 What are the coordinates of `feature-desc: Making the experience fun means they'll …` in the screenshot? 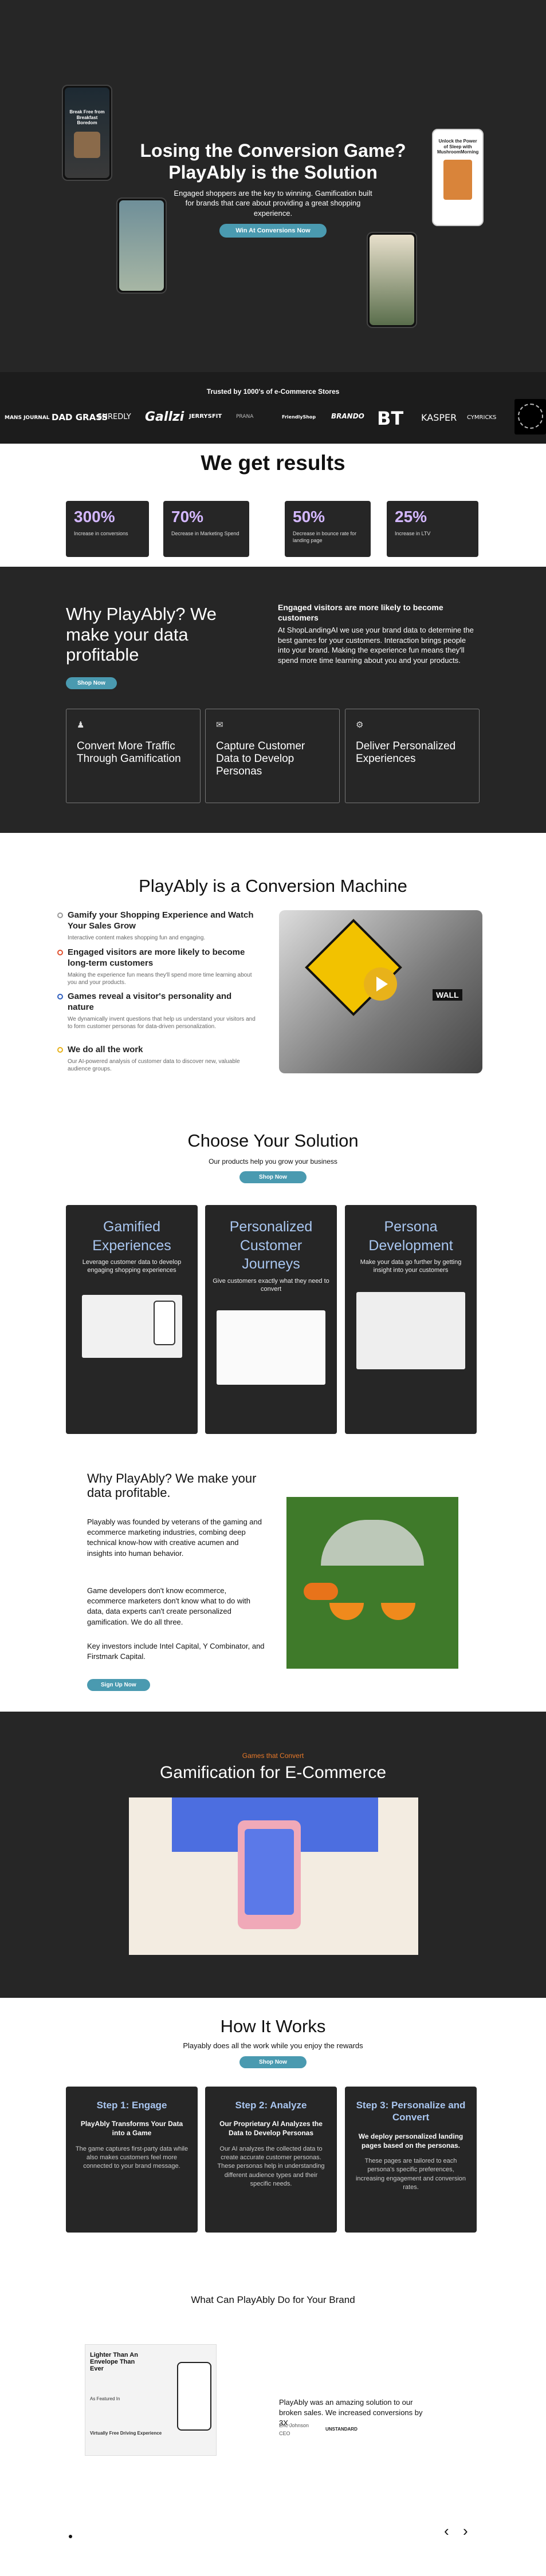 It's located at (160, 978).